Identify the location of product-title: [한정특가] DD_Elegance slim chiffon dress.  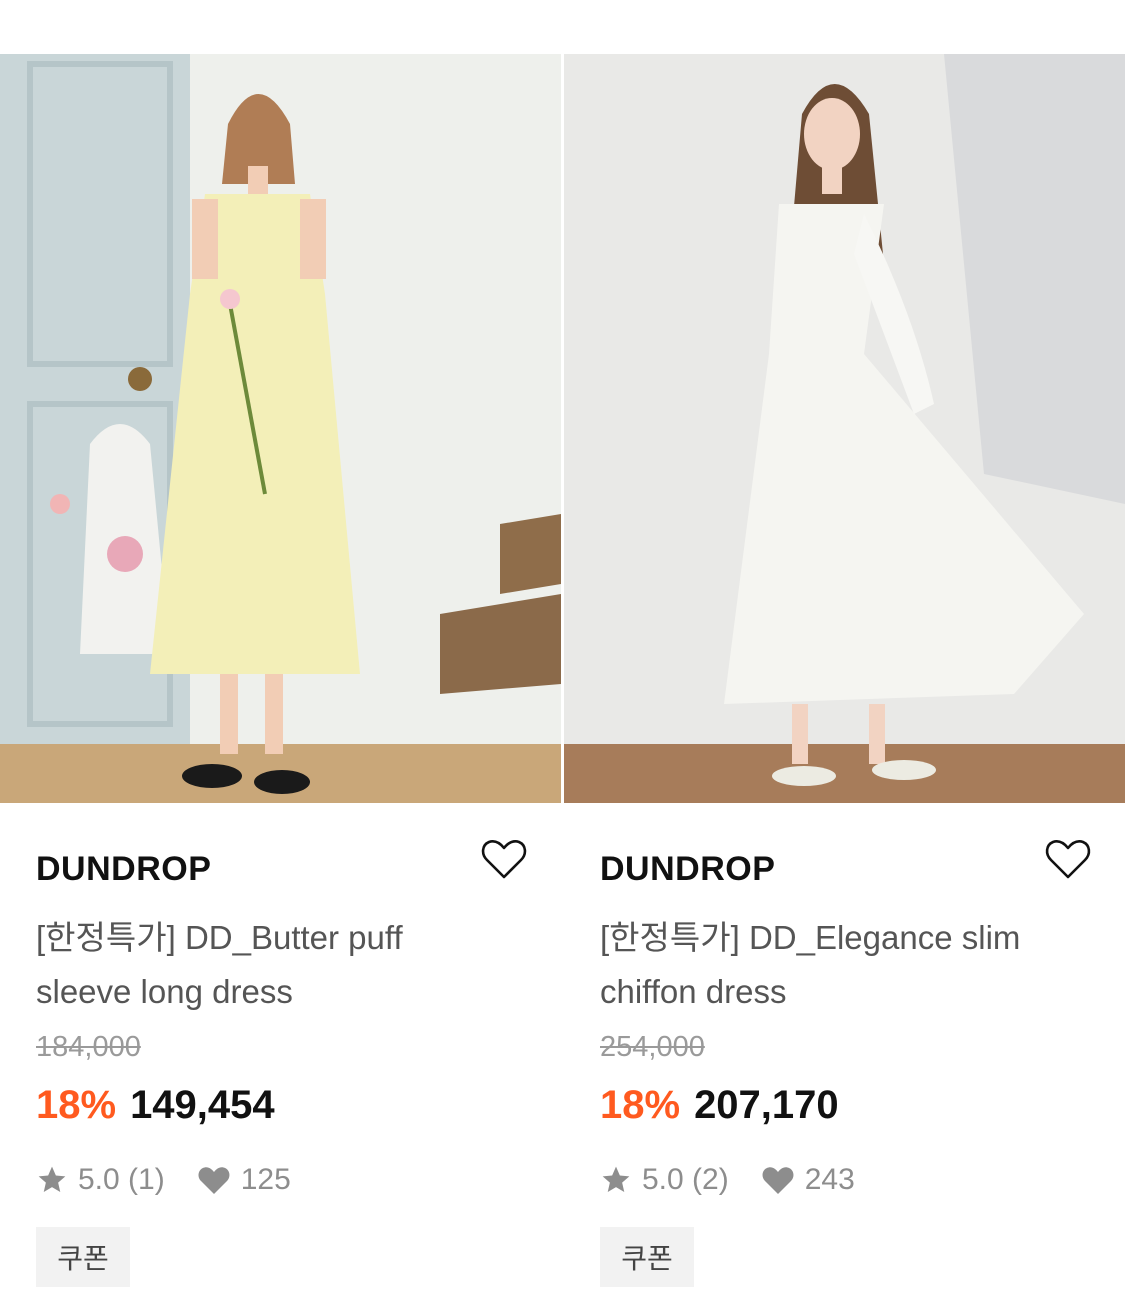
(835, 965).